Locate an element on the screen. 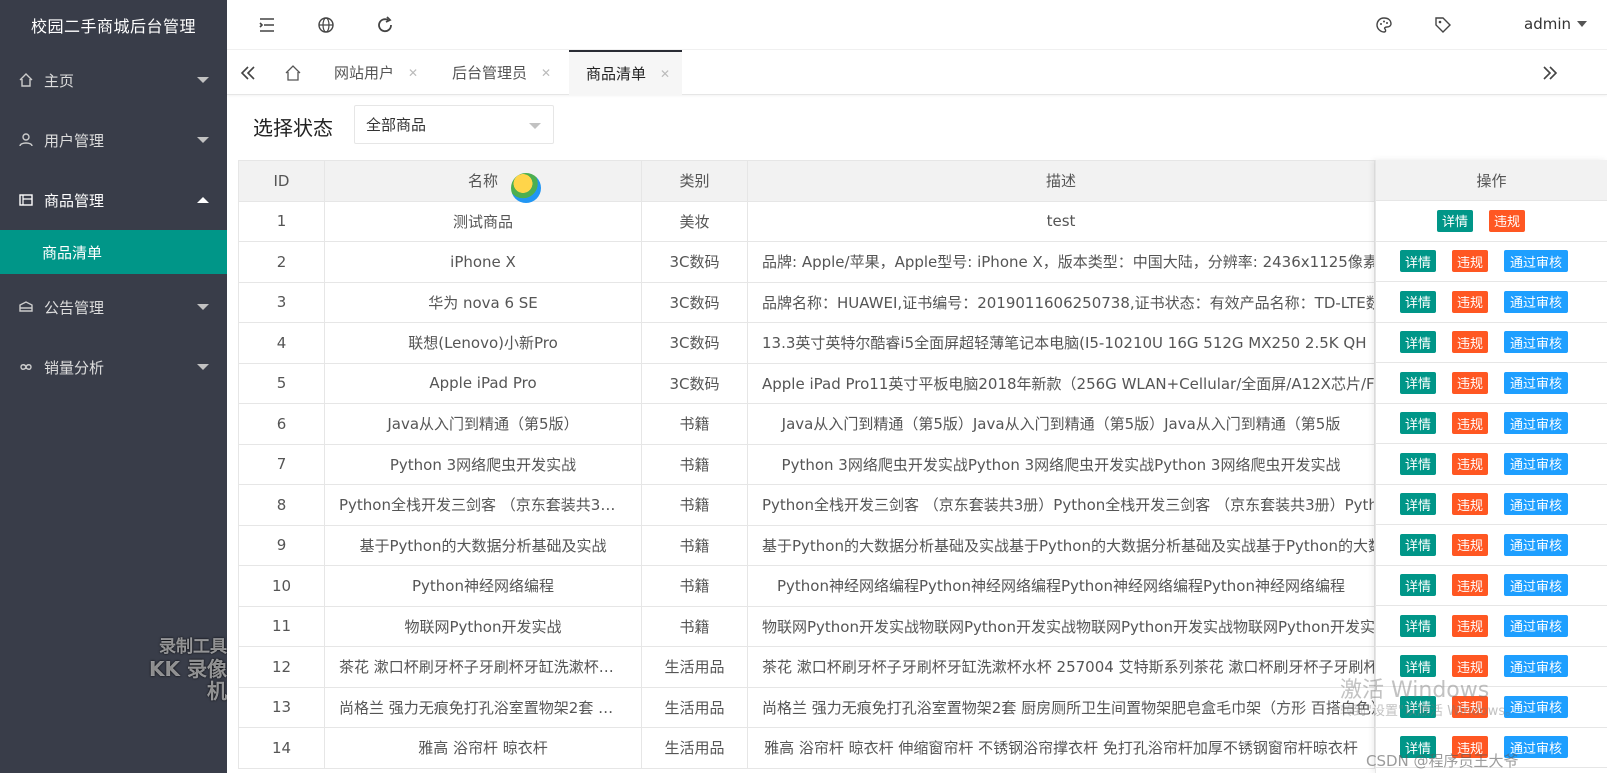 Image resolution: width=1607 pixels, height=773 pixels. cell-name: 基于Python的大数据分析基础及实战 is located at coordinates (483, 545).